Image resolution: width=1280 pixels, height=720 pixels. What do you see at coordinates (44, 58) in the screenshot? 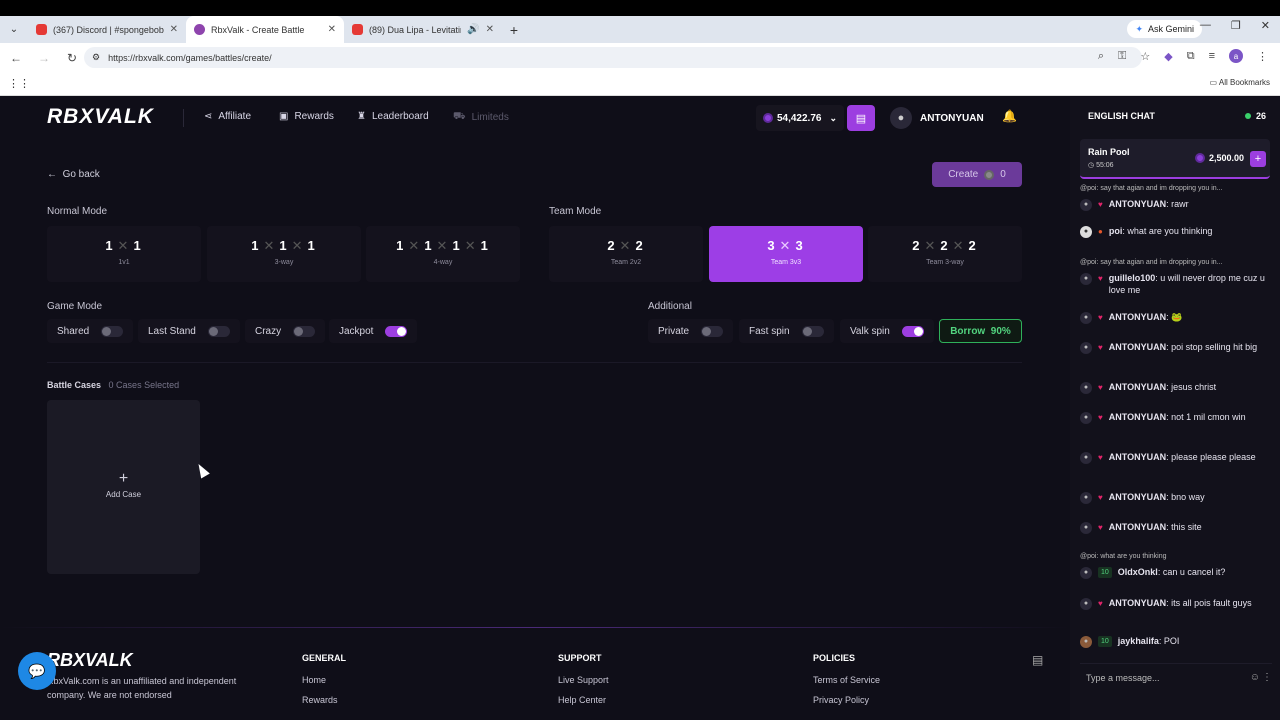
I see `forward-icon: →` at bounding box center [44, 58].